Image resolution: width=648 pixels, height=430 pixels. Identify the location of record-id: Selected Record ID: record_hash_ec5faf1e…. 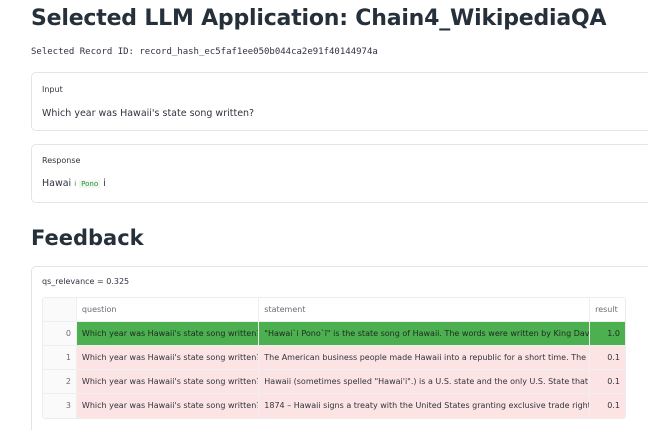
(204, 52).